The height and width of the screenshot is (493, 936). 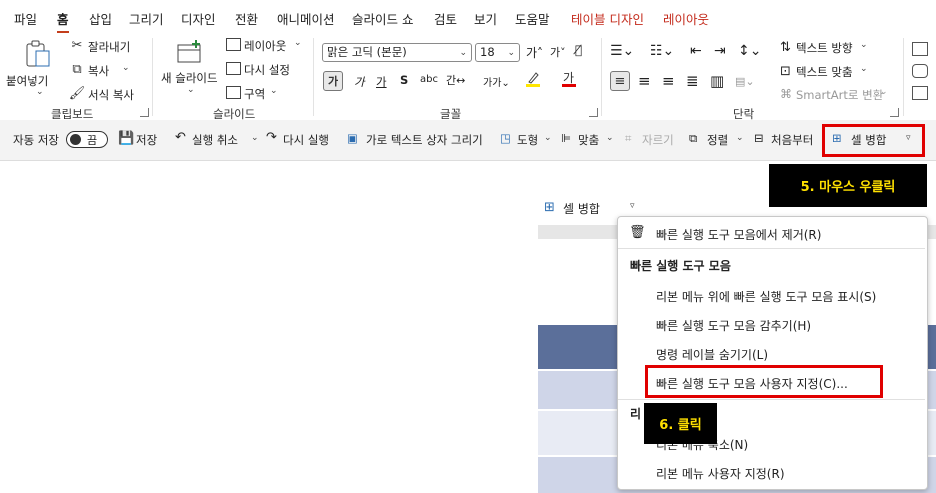 What do you see at coordinates (190, 52) in the screenshot?
I see `new-slide-icon` at bounding box center [190, 52].